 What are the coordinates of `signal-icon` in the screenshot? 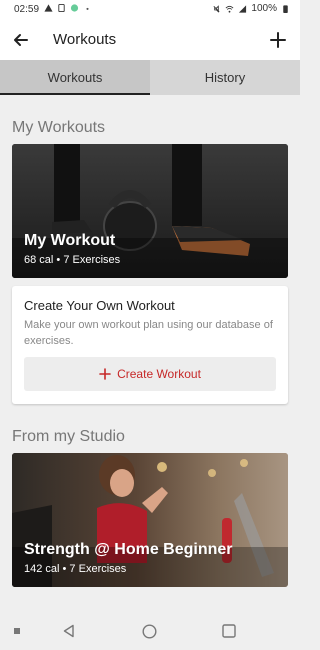 It's located at (243, 8).